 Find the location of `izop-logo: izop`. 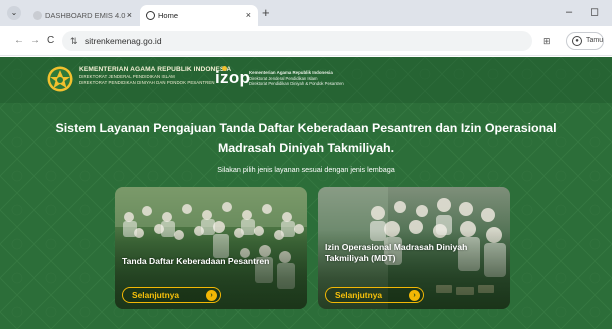

izop-logo: izop is located at coordinates (232, 78).